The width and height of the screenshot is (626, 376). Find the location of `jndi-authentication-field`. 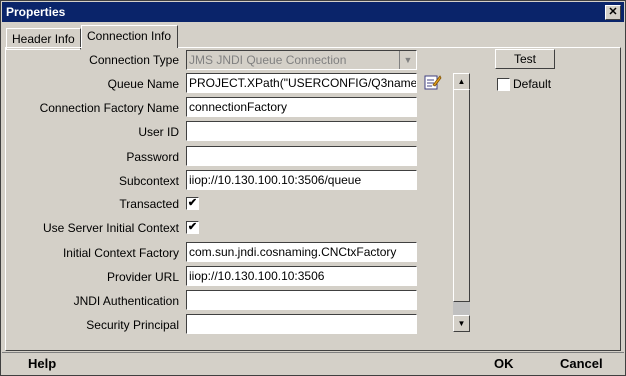

jndi-authentication-field is located at coordinates (301, 300).